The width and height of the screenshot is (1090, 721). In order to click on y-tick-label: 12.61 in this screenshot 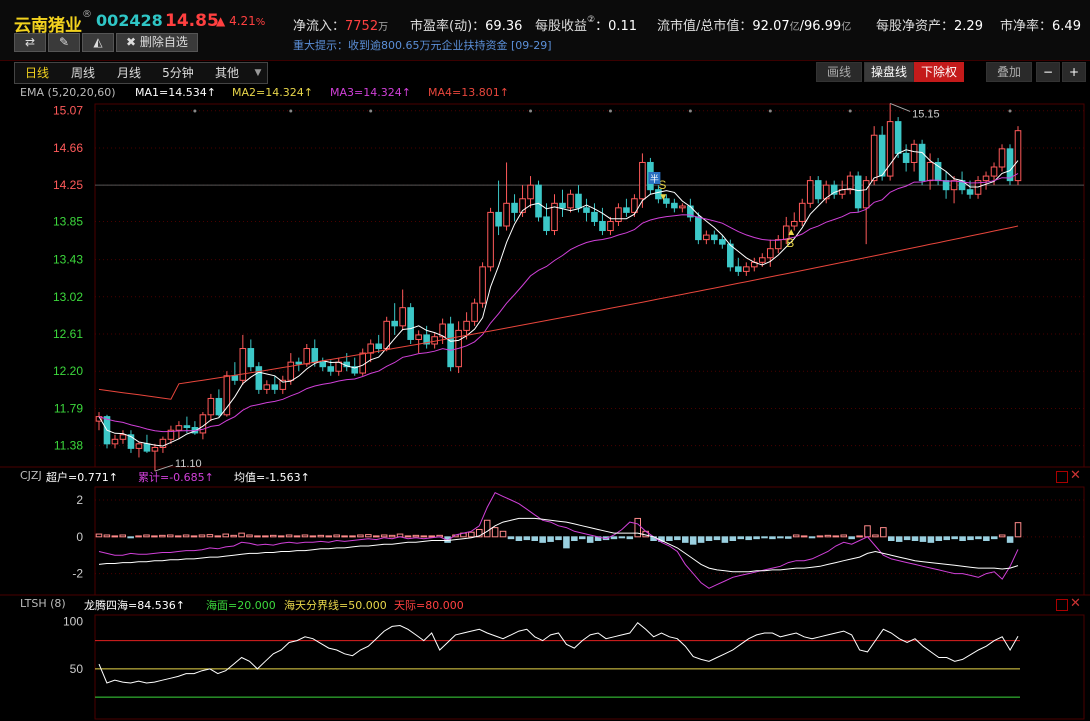, I will do `click(68, 334)`.